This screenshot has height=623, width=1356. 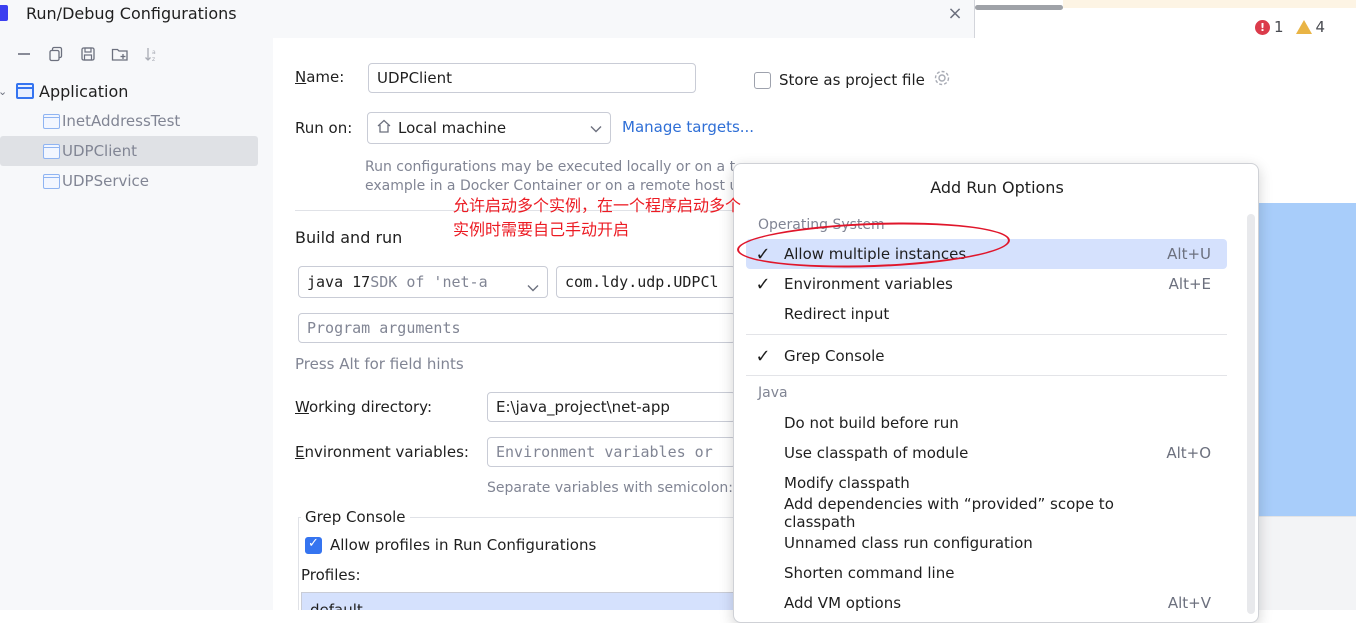 I want to click on tree-item-udpclient: UDPClient, so click(x=129, y=151).